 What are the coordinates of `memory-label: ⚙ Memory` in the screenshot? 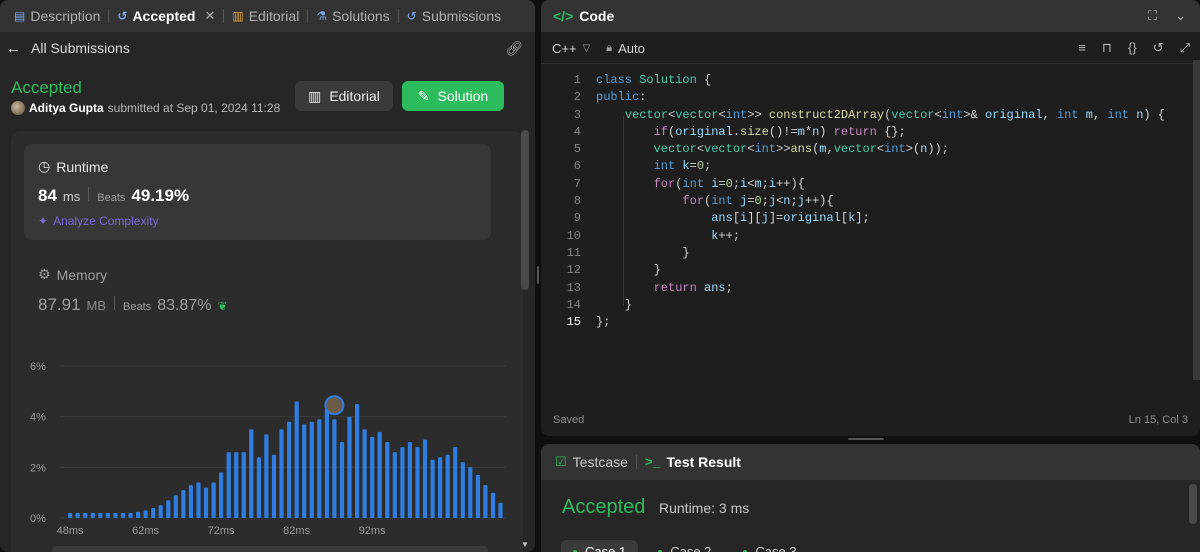 It's located at (72, 274).